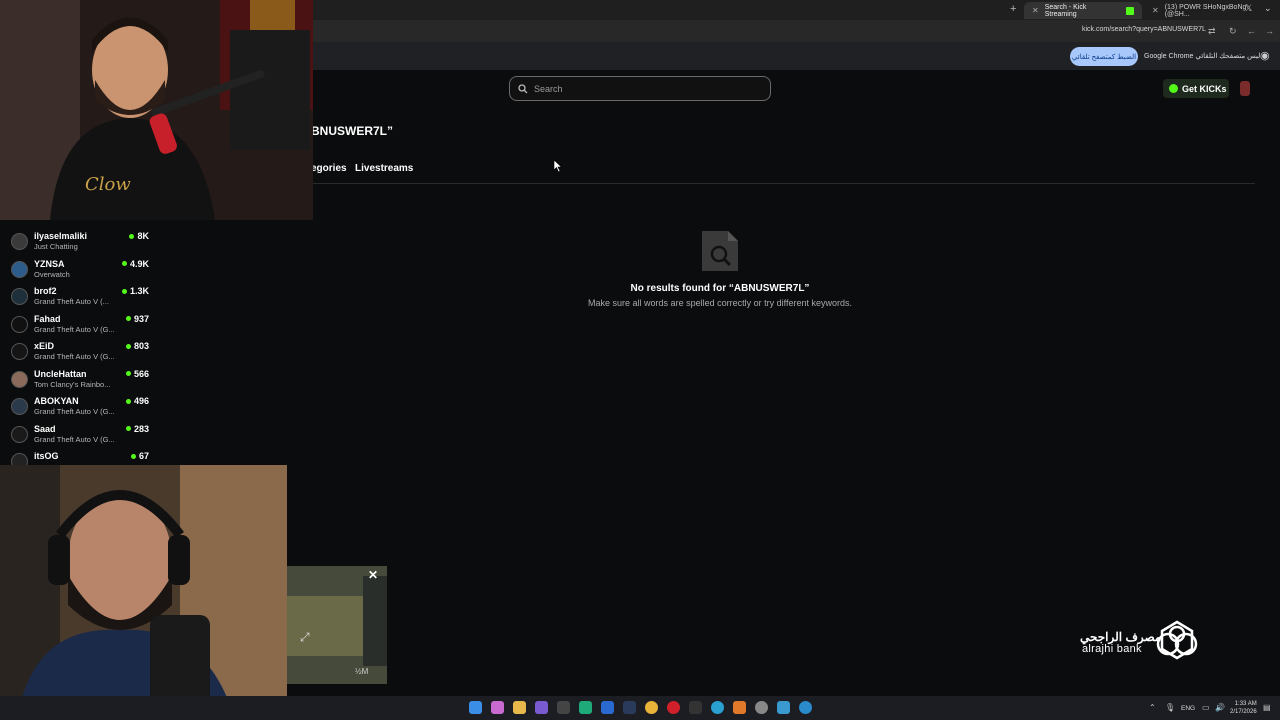  What do you see at coordinates (1188, 708) in the screenshot?
I see `language-indicator: ENG` at bounding box center [1188, 708].